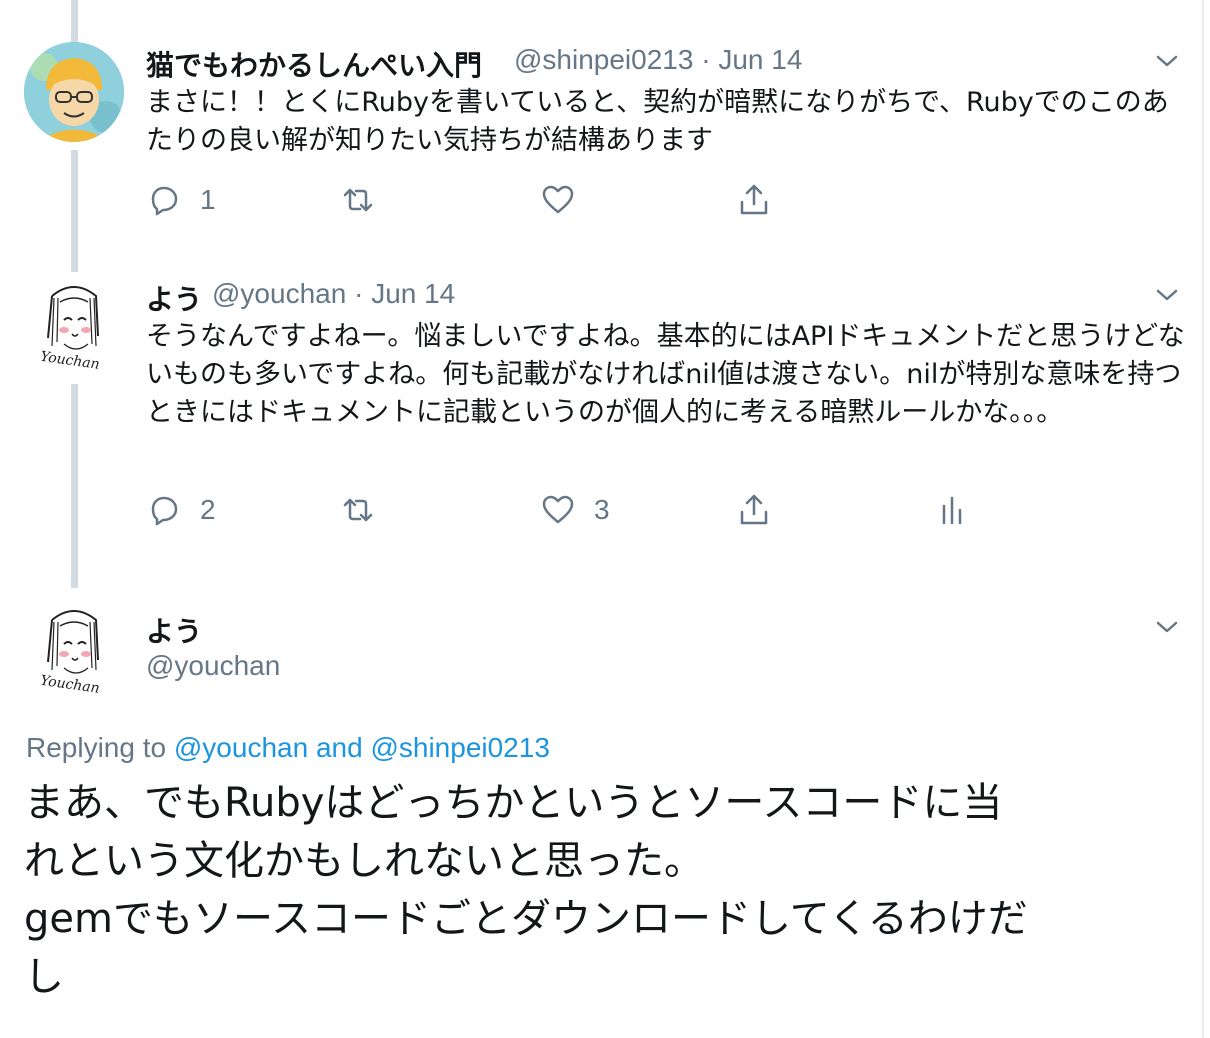 Image resolution: width=1210 pixels, height=1038 pixels. Describe the element at coordinates (314, 64) in the screenshot. I see `tweet-author-name: 猫でもわかるしんぺい入門` at that location.